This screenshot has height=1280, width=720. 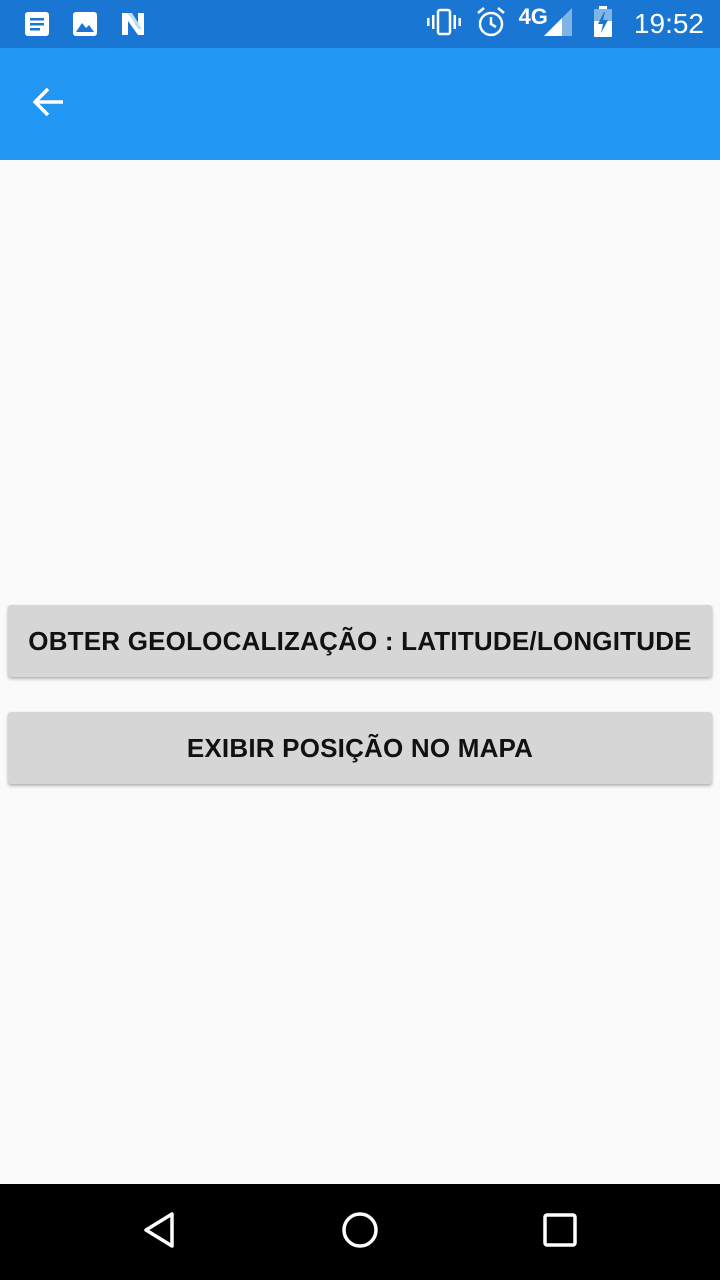 I want to click on nav-back-icon, so click(x=160, y=1232).